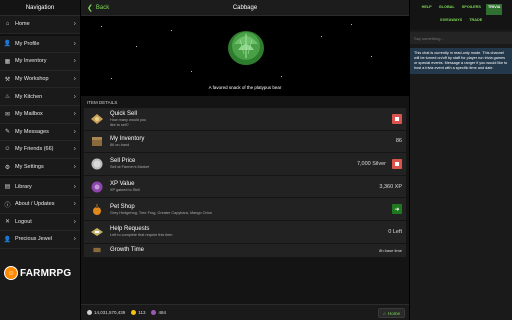  I want to click on row-subtitle: like to sell?, so click(119, 124).